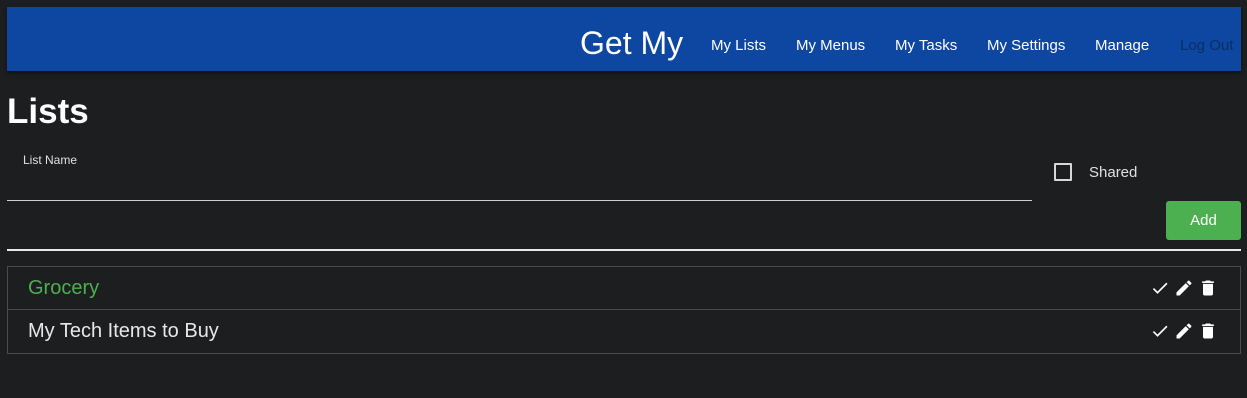 The image size is (1247, 398). What do you see at coordinates (50, 160) in the screenshot?
I see `list-name-label: List Name` at bounding box center [50, 160].